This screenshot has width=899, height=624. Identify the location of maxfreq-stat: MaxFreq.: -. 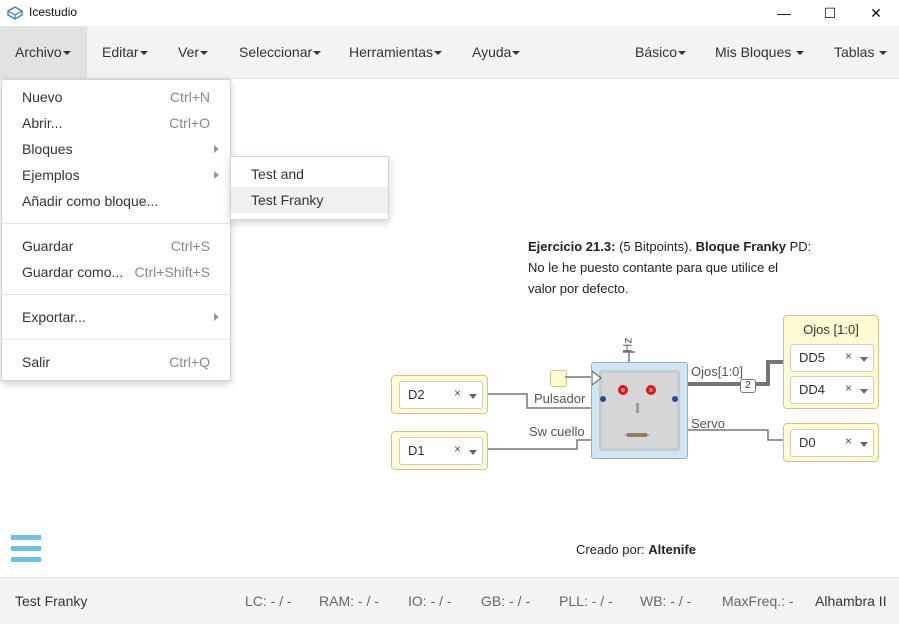
(758, 601).